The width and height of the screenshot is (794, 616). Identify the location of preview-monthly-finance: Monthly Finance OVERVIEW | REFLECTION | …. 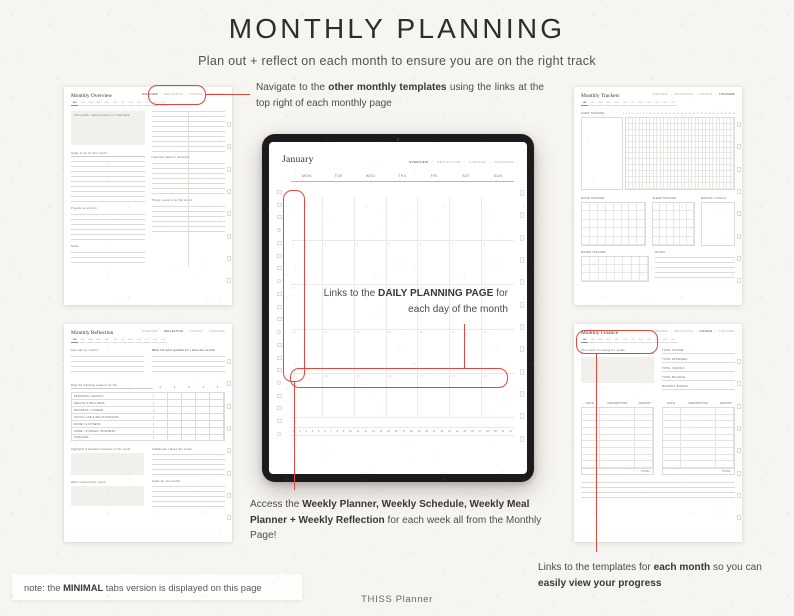
(658, 433).